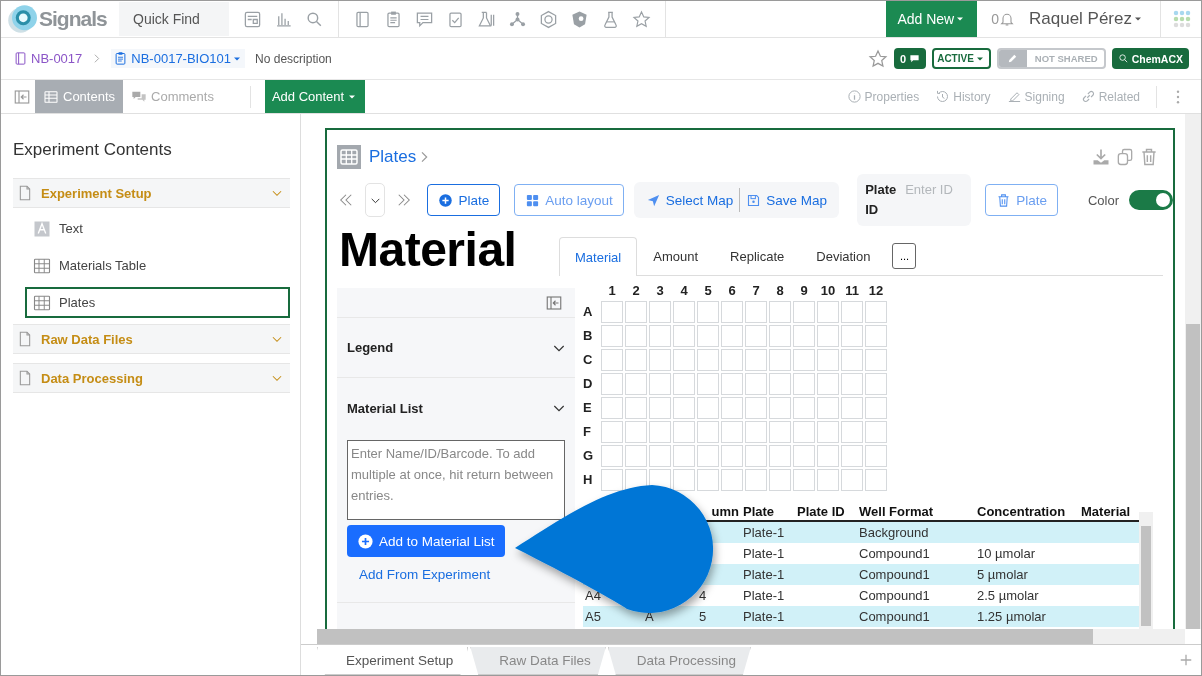 This screenshot has width=1202, height=676. Describe the element at coordinates (1186, 660) in the screenshot. I see `add-sheet-icon` at that location.